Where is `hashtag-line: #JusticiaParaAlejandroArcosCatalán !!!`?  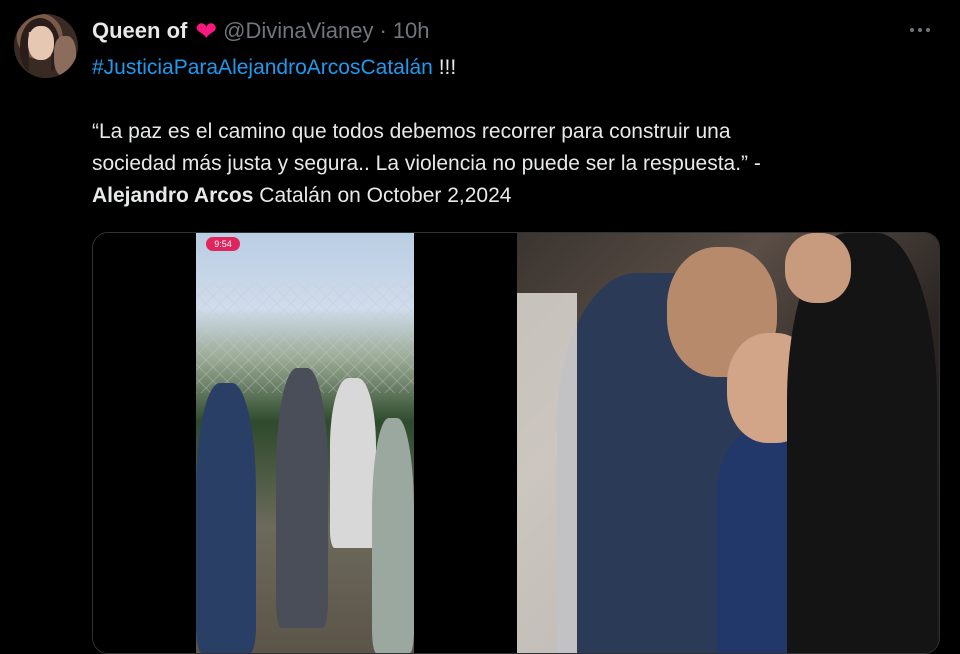
hashtag-line: #JusticiaParaAlejandroArcosCatalán !!! is located at coordinates (502, 68).